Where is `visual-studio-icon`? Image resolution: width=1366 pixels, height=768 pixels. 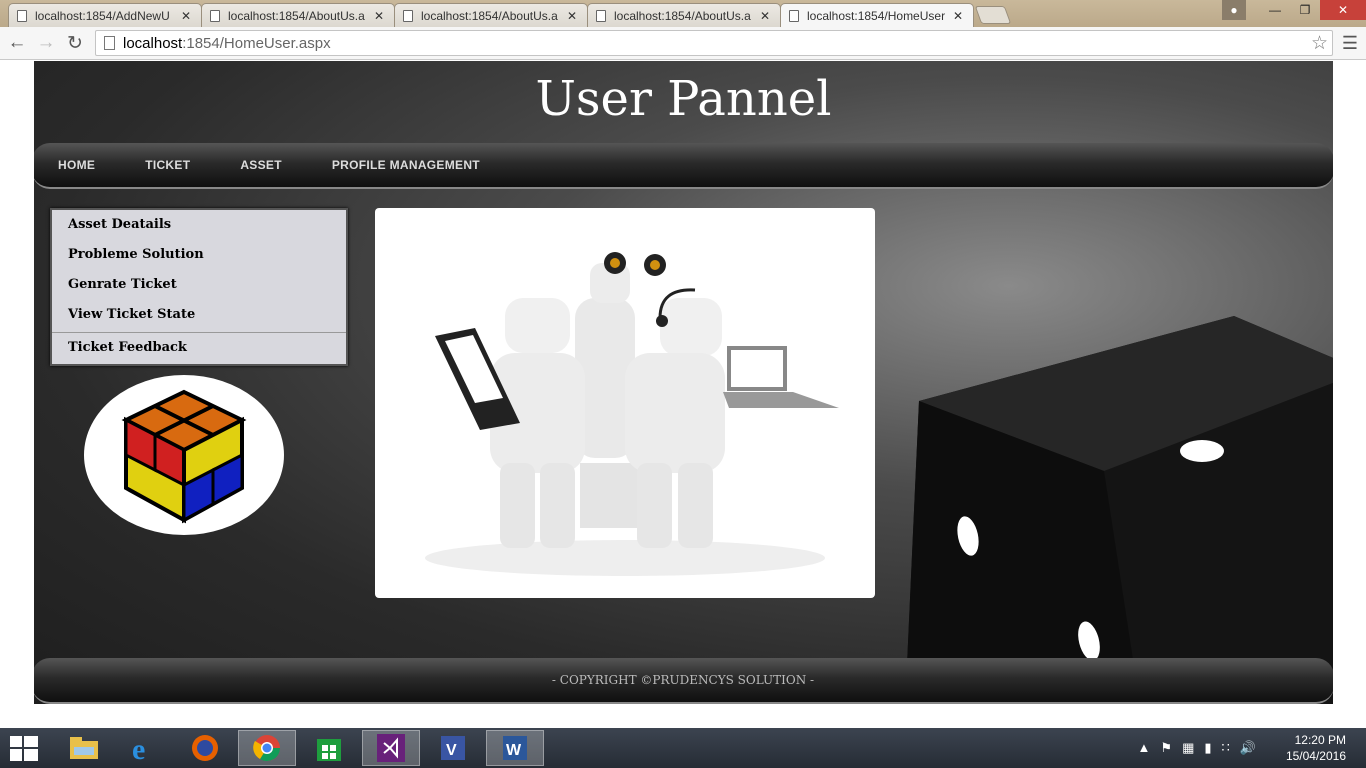 visual-studio-icon is located at coordinates (391, 748).